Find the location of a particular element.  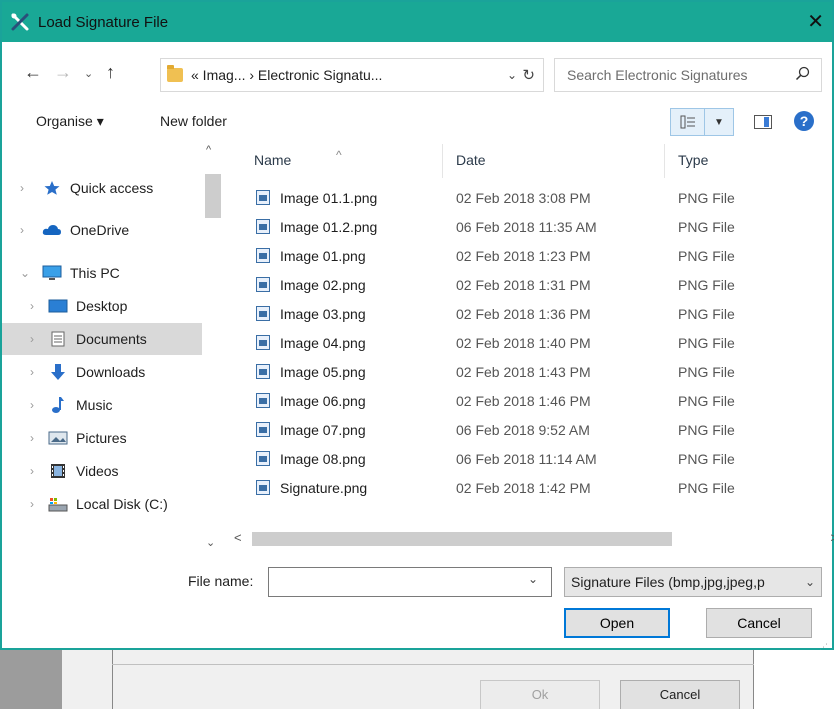

search-placeholder: Search Electronic Signatures is located at coordinates (657, 75).